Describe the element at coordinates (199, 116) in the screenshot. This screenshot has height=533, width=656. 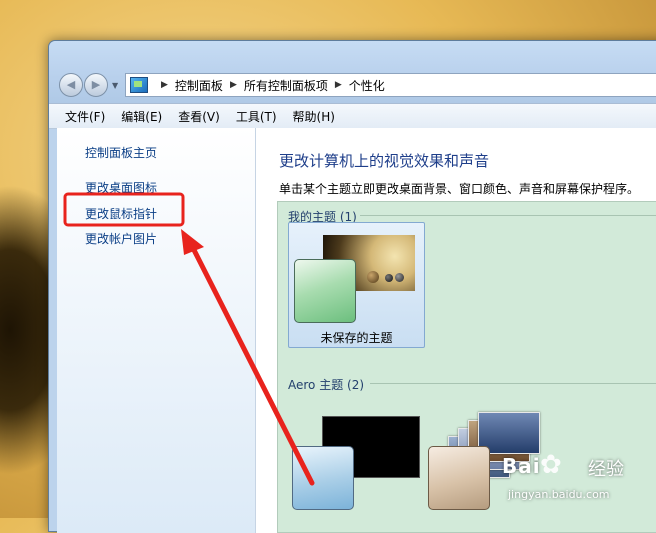
I see `menu-view: 查看(V)` at that location.